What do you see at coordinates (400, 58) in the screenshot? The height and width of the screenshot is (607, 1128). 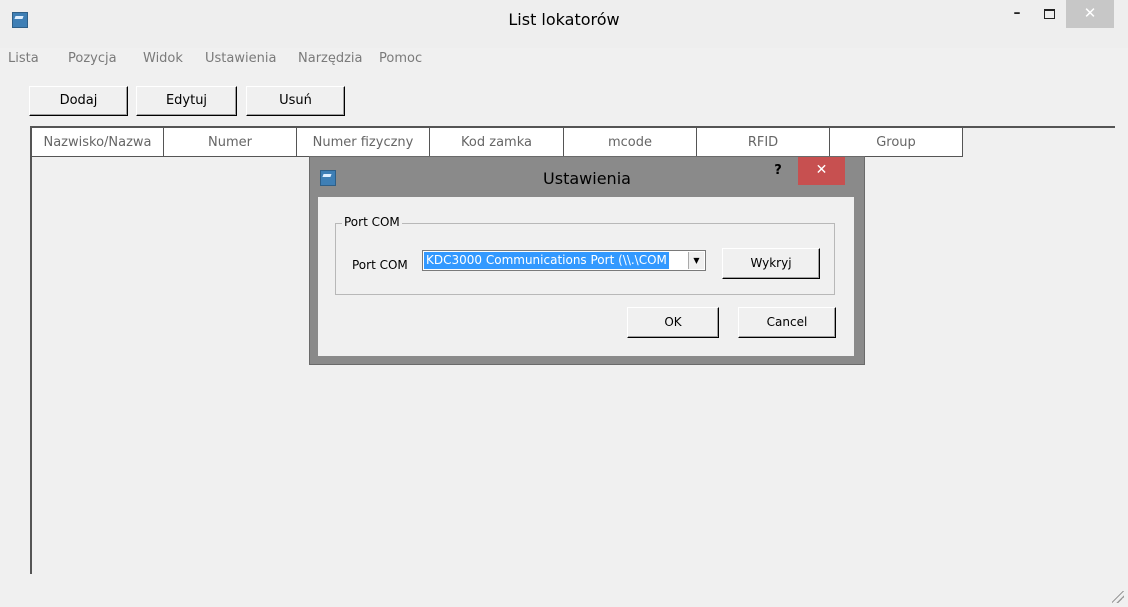 I see `menu-pomoc: Pomoc` at bounding box center [400, 58].